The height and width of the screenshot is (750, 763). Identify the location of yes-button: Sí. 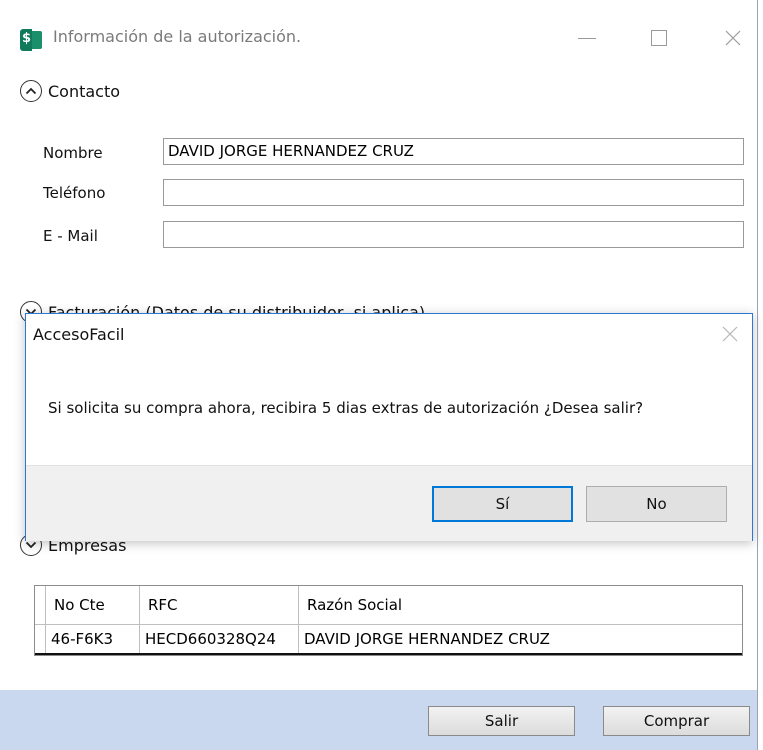
(502, 504).